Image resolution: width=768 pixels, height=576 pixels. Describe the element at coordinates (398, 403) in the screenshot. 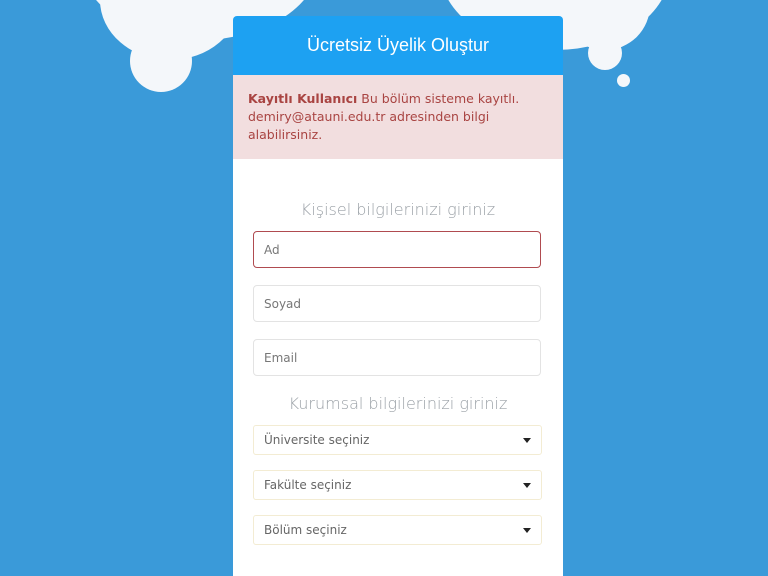

I see `institution-info-heading: Kurumsal bilgilerinizi giriniz` at that location.